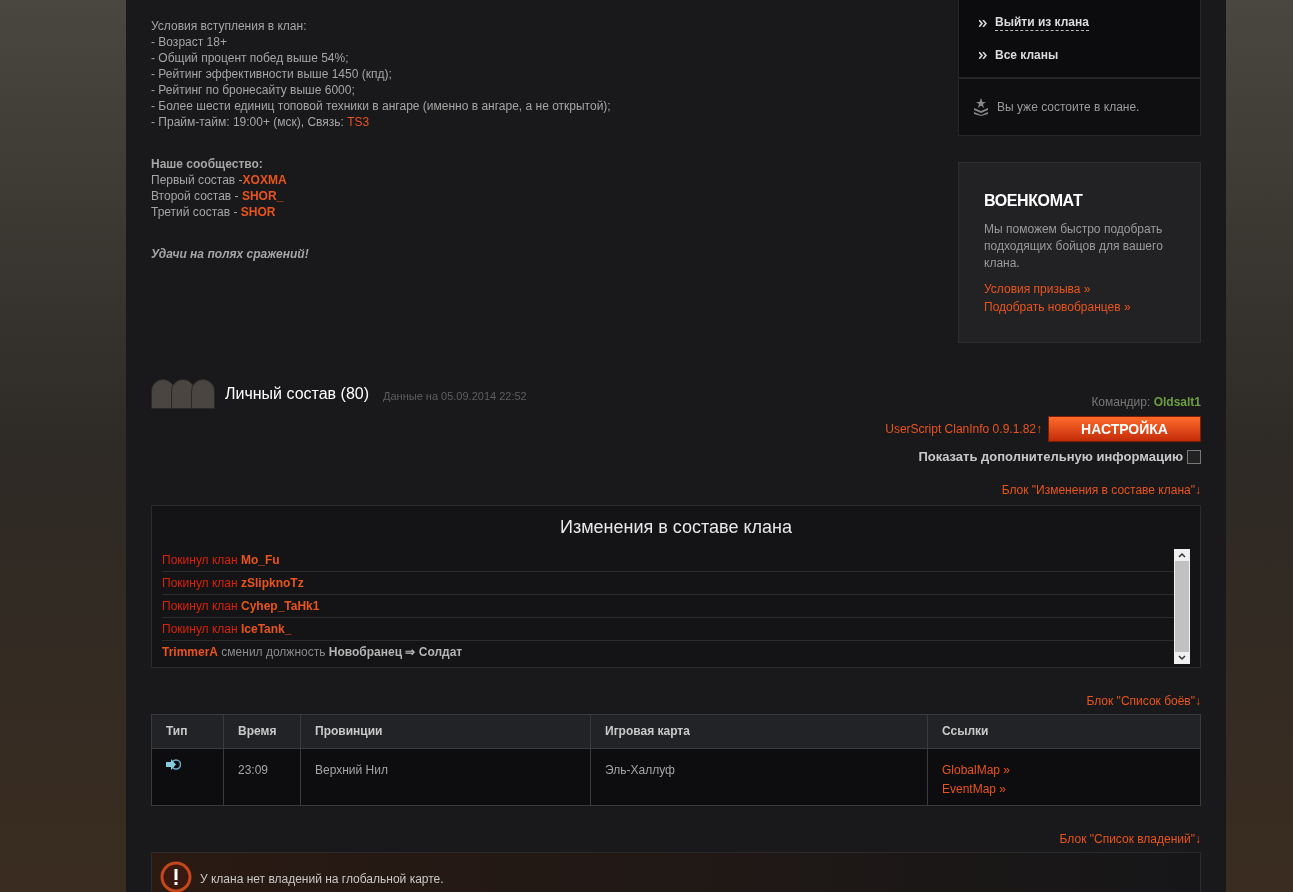 The height and width of the screenshot is (892, 1293). I want to click on change-action-text: сменил должность, so click(273, 652).